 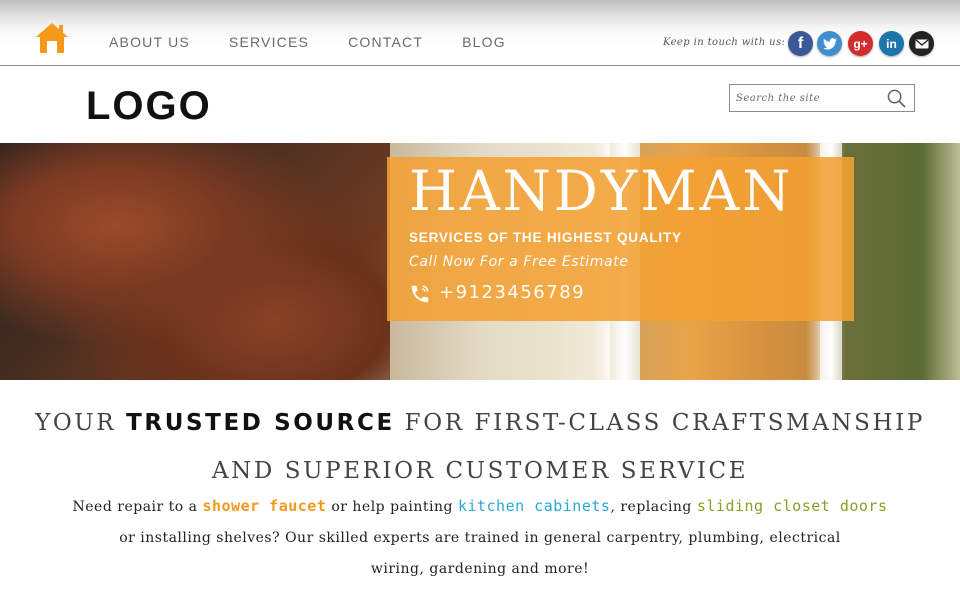 I want to click on google-plus-glyph: g+, so click(x=860, y=43).